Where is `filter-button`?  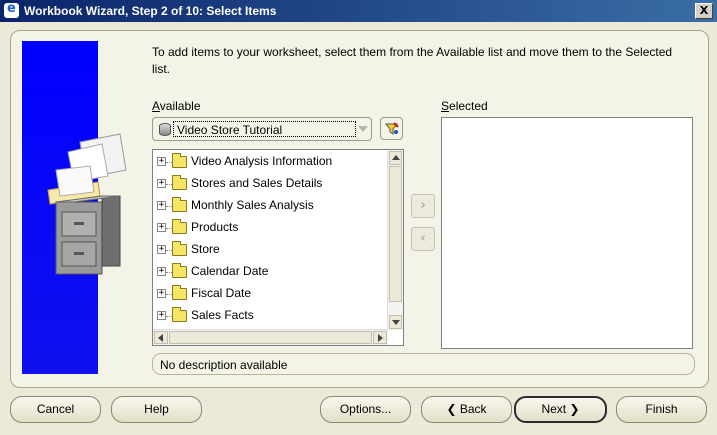 filter-button is located at coordinates (391, 128).